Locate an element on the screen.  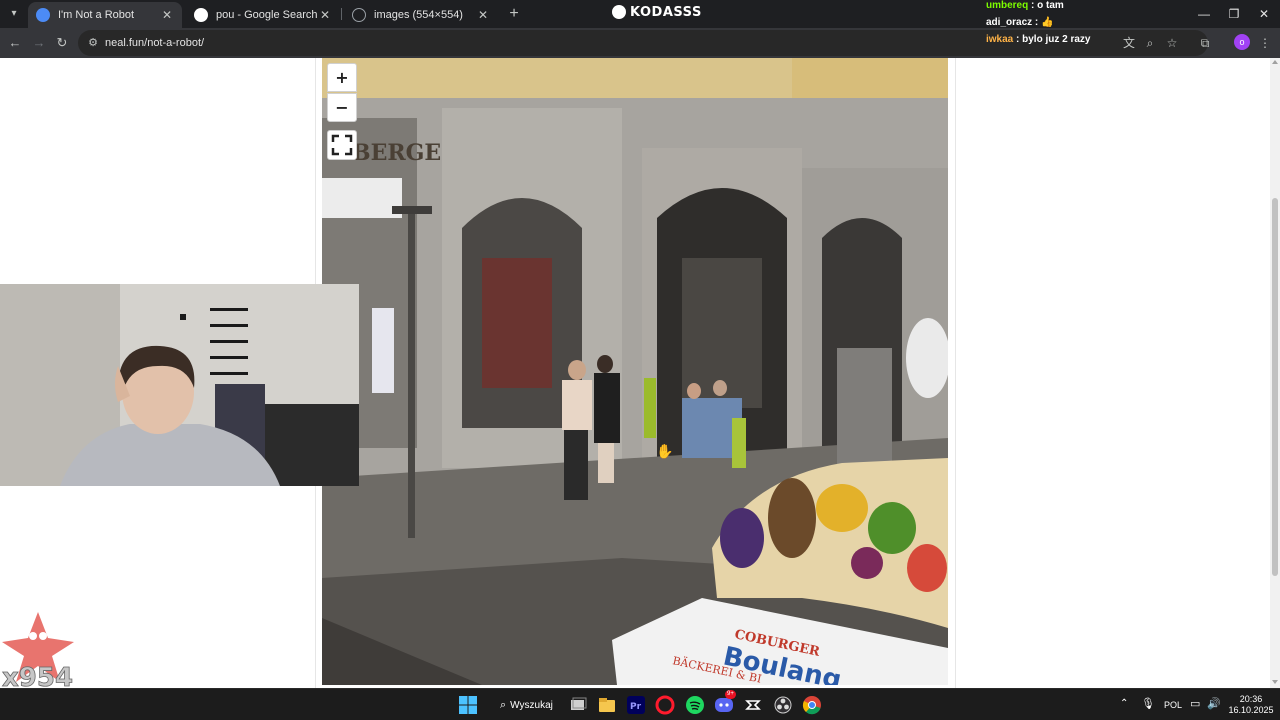
discord-badge: 9+ is located at coordinates (730, 694).